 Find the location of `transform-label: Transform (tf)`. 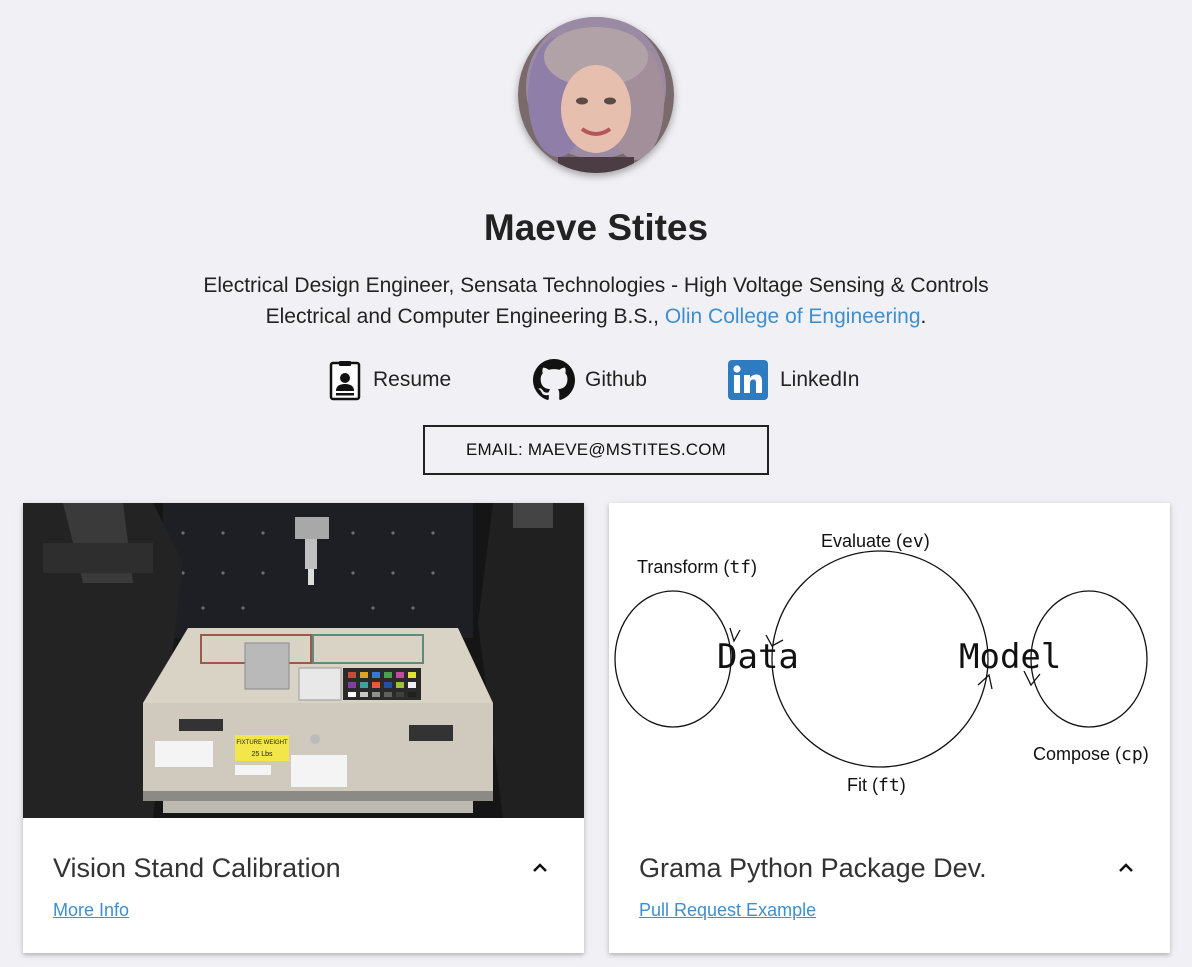

transform-label: Transform (tf) is located at coordinates (697, 567).